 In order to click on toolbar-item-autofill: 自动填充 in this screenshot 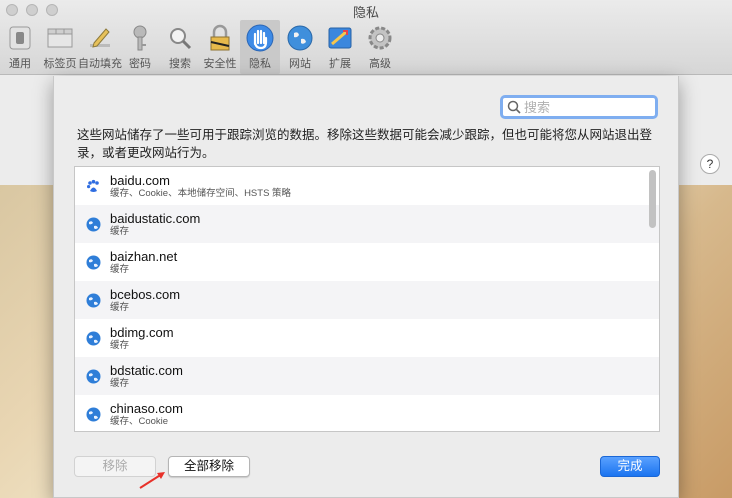, I will do `click(100, 47)`.